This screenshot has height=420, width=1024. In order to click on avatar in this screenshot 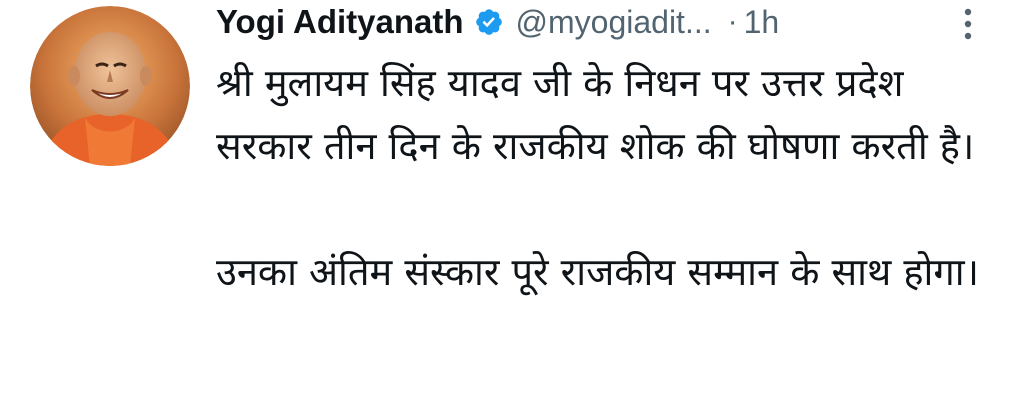, I will do `click(110, 86)`.